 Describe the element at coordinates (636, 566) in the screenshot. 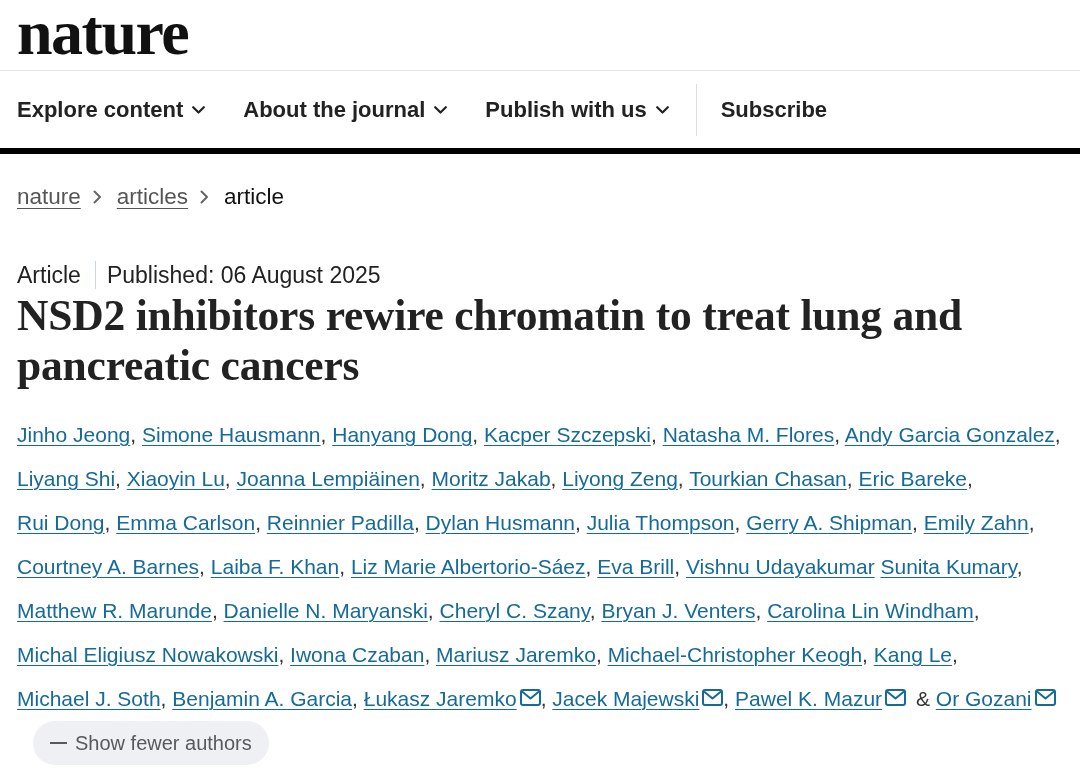

I see `author-link: Eva Brill` at that location.